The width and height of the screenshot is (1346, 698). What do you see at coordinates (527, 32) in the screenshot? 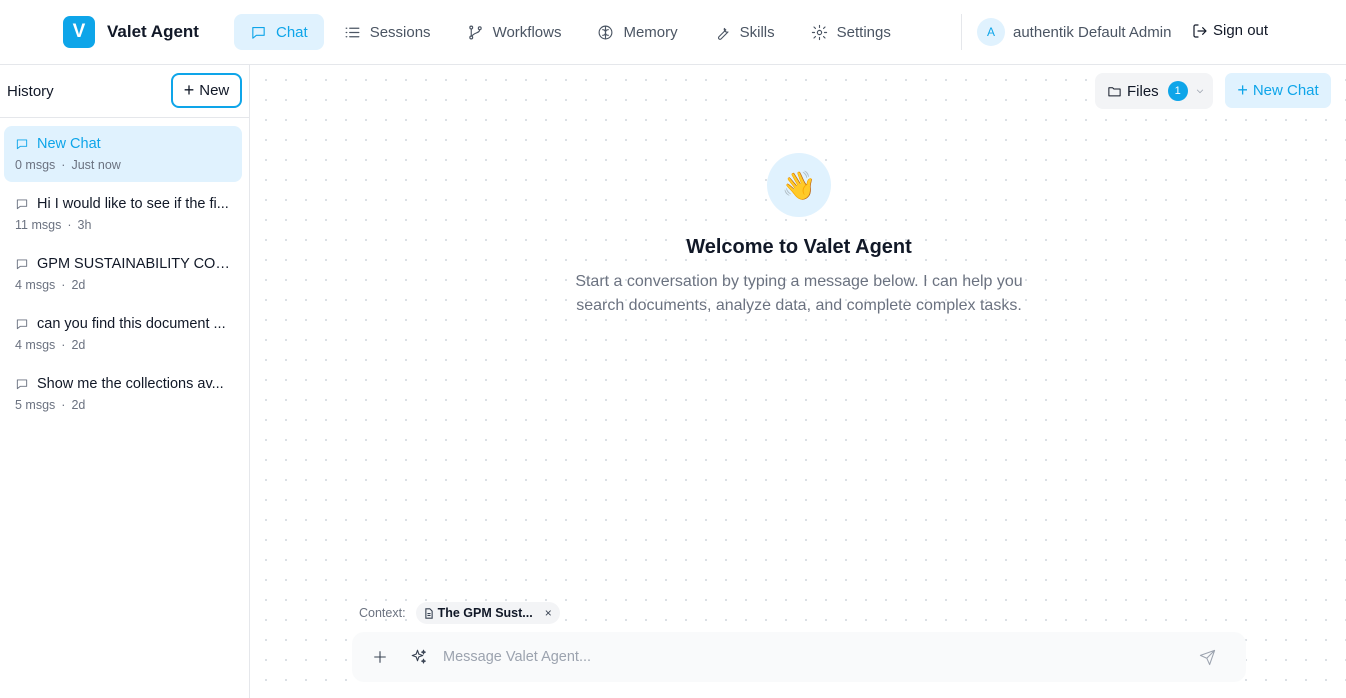
I see `nav-workflows-label: Workflows` at bounding box center [527, 32].